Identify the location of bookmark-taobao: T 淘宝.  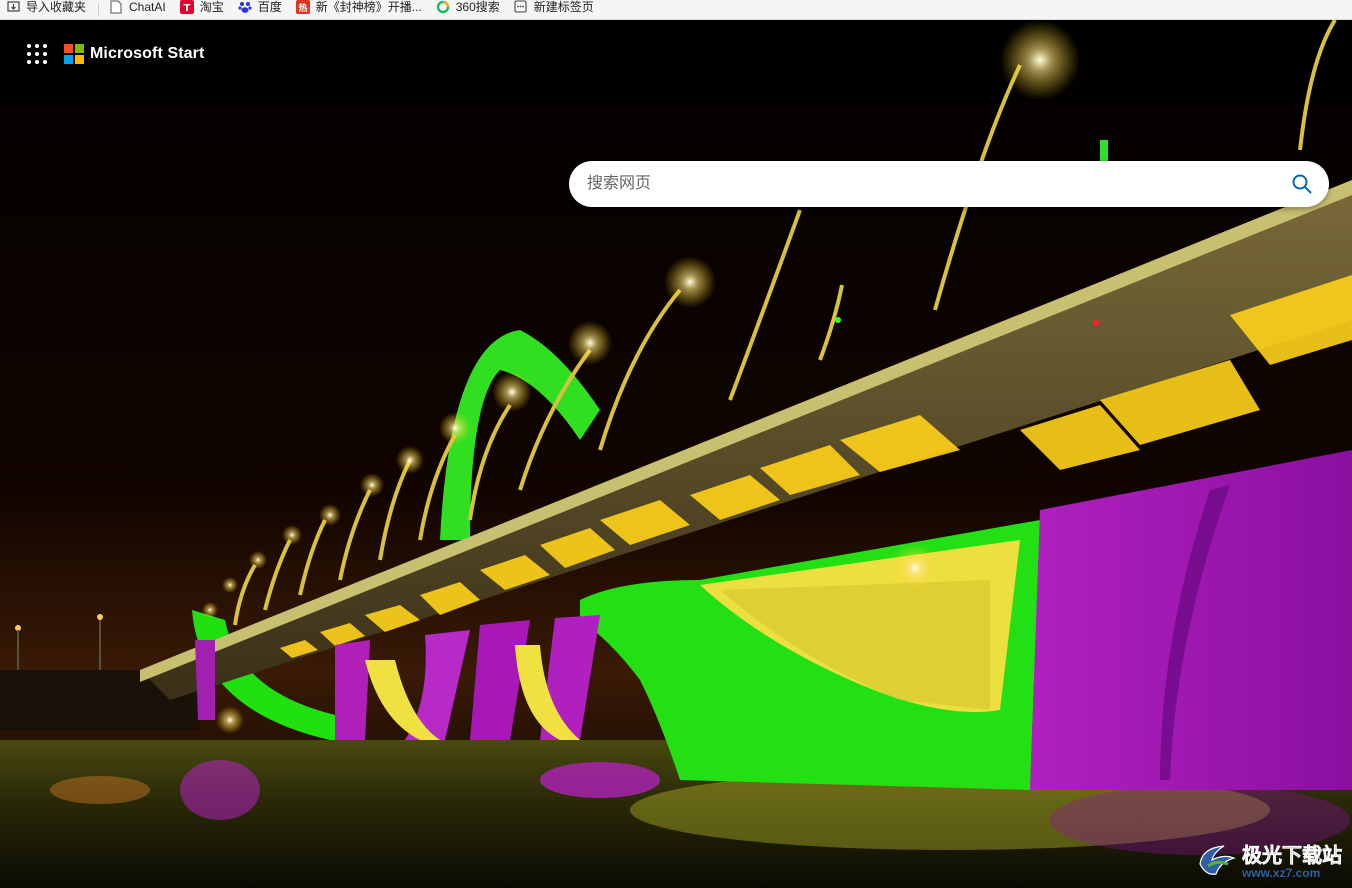
(203, 8).